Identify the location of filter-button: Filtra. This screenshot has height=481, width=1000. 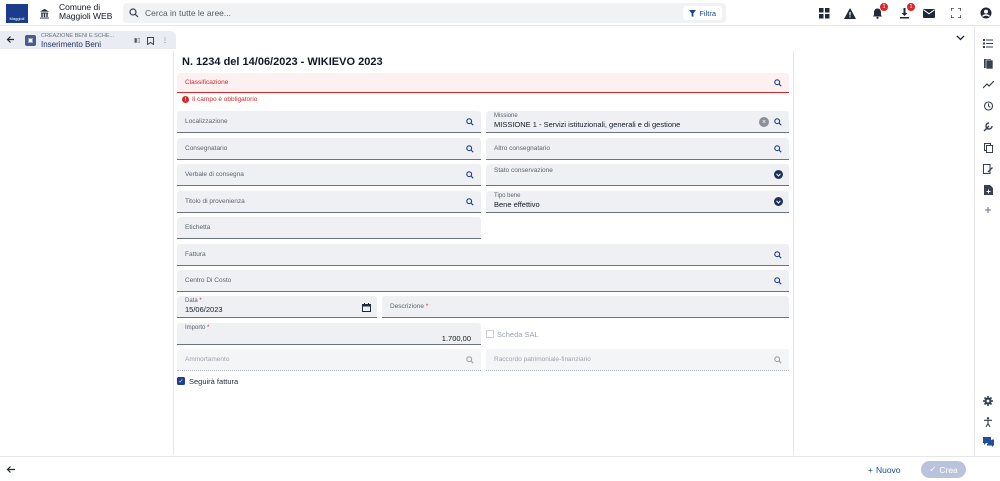
(702, 13).